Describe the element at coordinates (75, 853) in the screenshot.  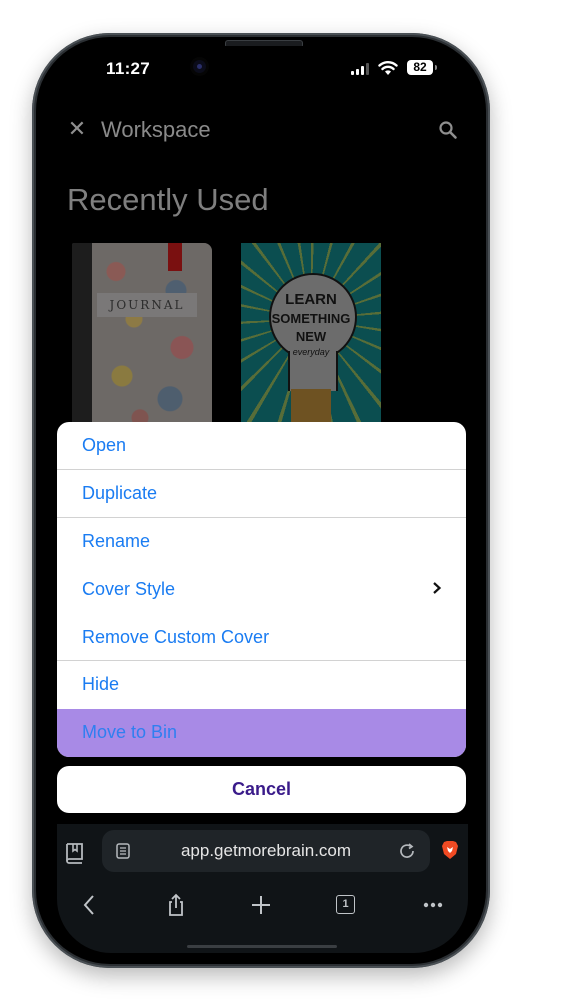
I see `bookmarks-icon` at that location.